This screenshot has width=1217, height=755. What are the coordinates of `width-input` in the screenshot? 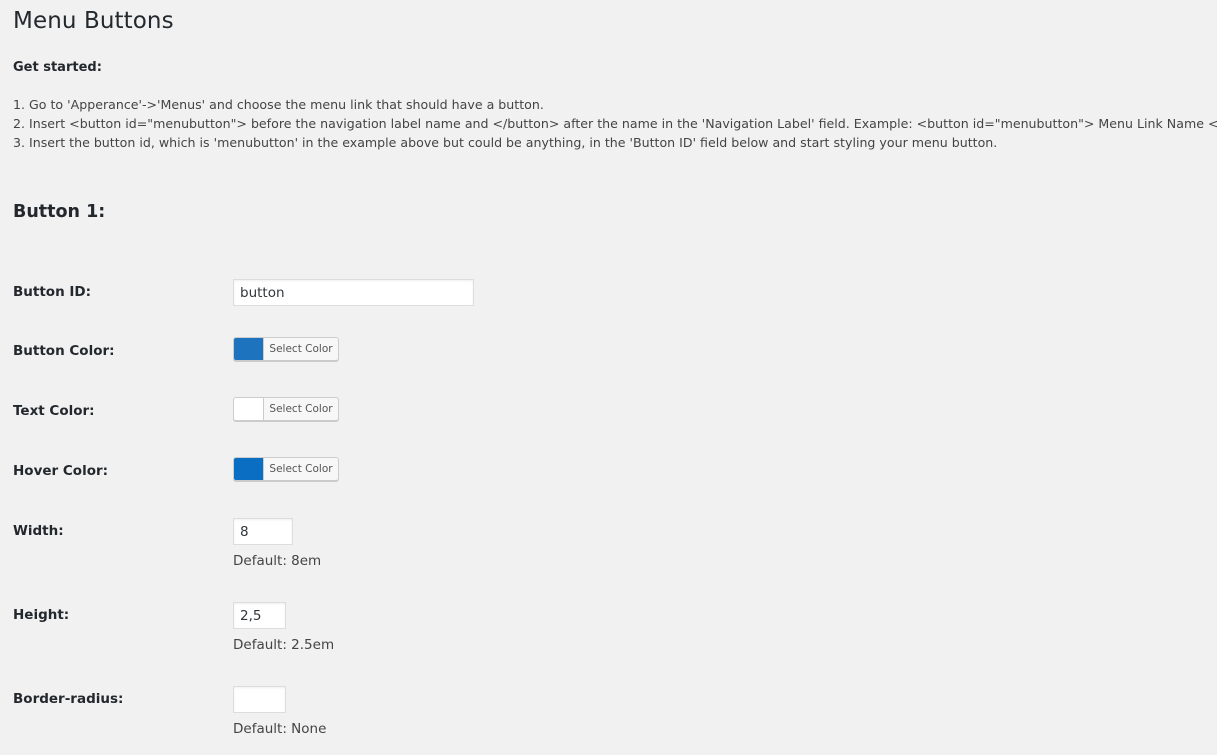 It's located at (263, 531).